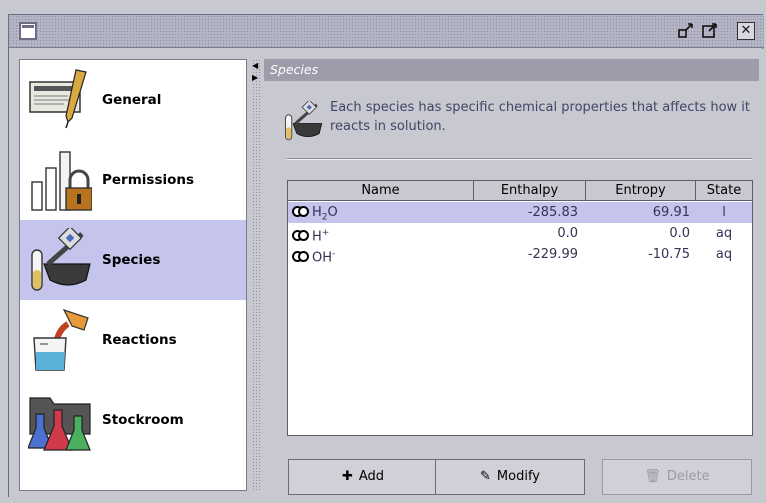  What do you see at coordinates (518, 476) in the screenshot?
I see `modify-button-label: Modify` at bounding box center [518, 476].